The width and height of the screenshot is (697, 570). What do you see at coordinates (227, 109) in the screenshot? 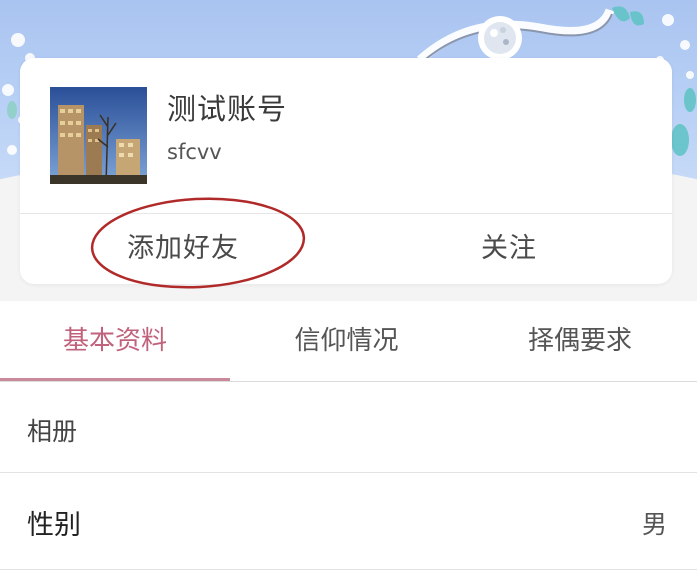
I see `display-name: 测试账号` at bounding box center [227, 109].